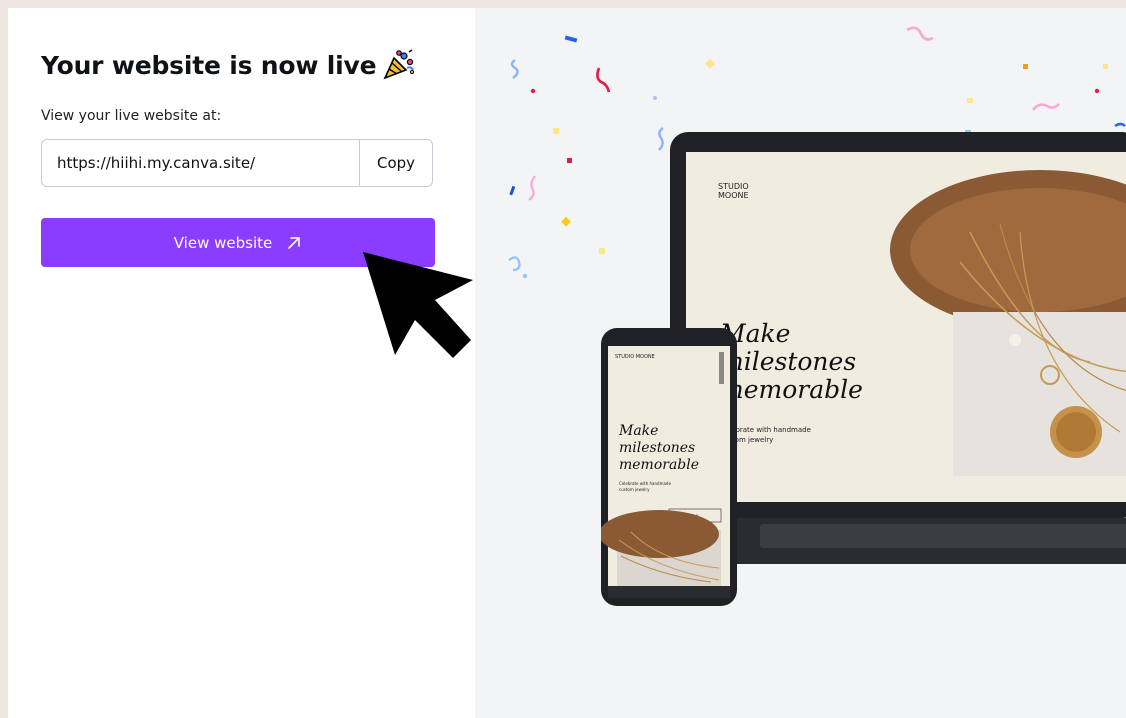 The height and width of the screenshot is (718, 1126). What do you see at coordinates (659, 465) in the screenshot?
I see `phone-heading-line3: memorable` at bounding box center [659, 465].